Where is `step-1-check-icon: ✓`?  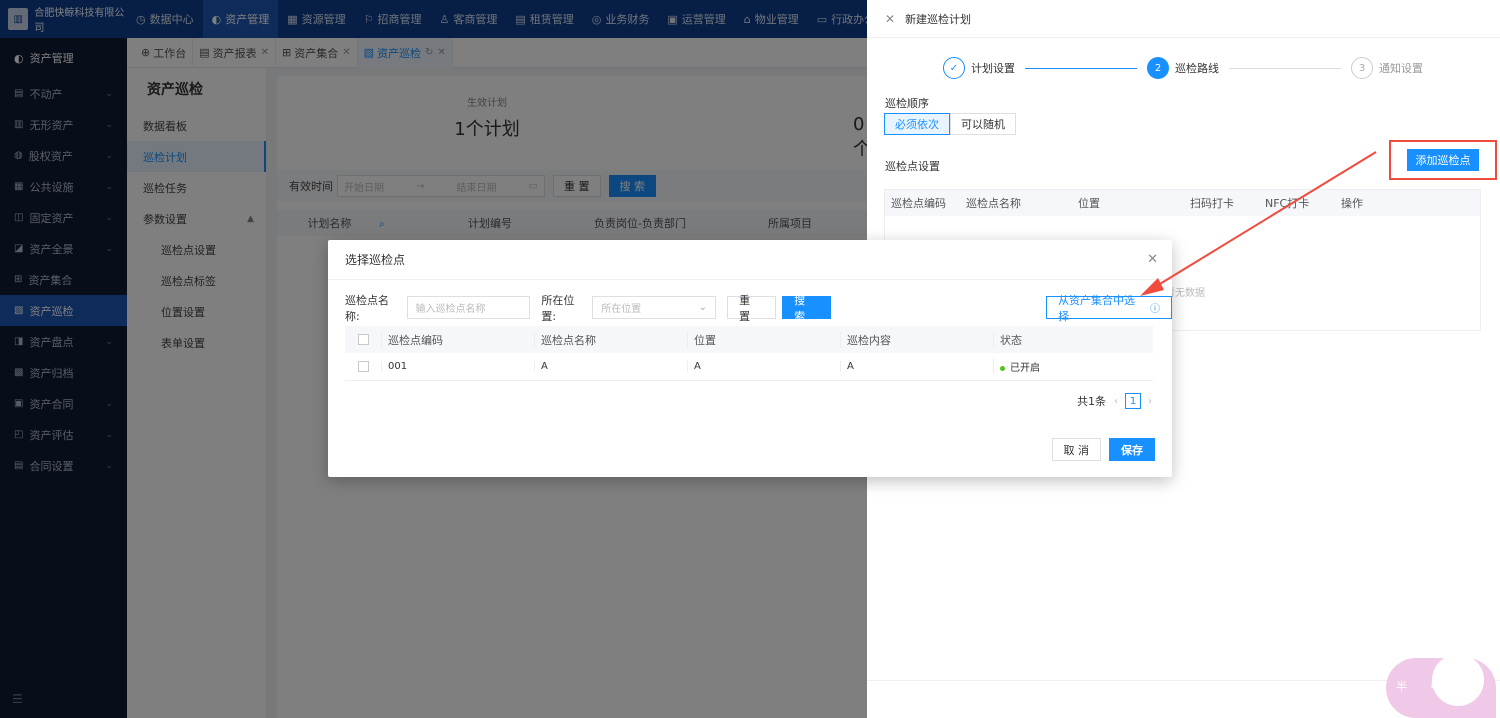
step-1-check-icon: ✓ is located at coordinates (954, 68).